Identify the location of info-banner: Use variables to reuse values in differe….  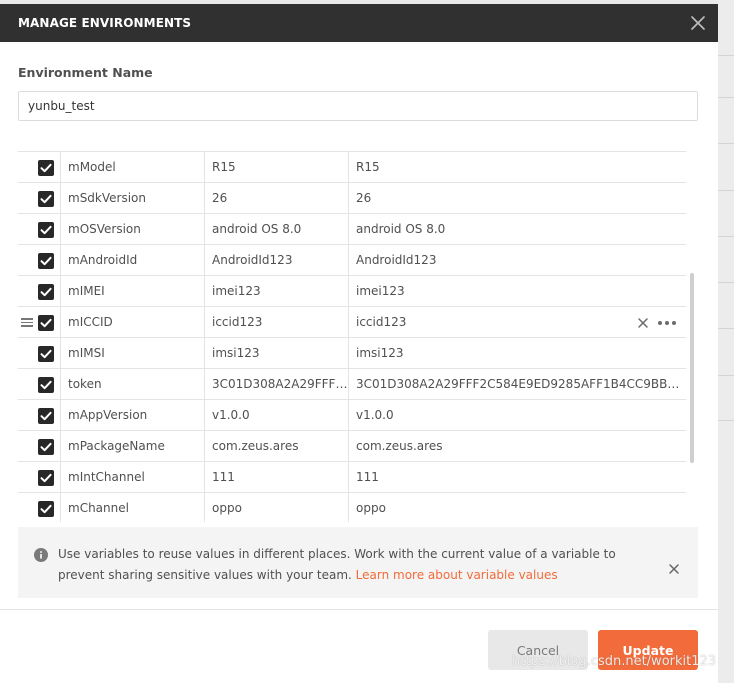
(358, 562).